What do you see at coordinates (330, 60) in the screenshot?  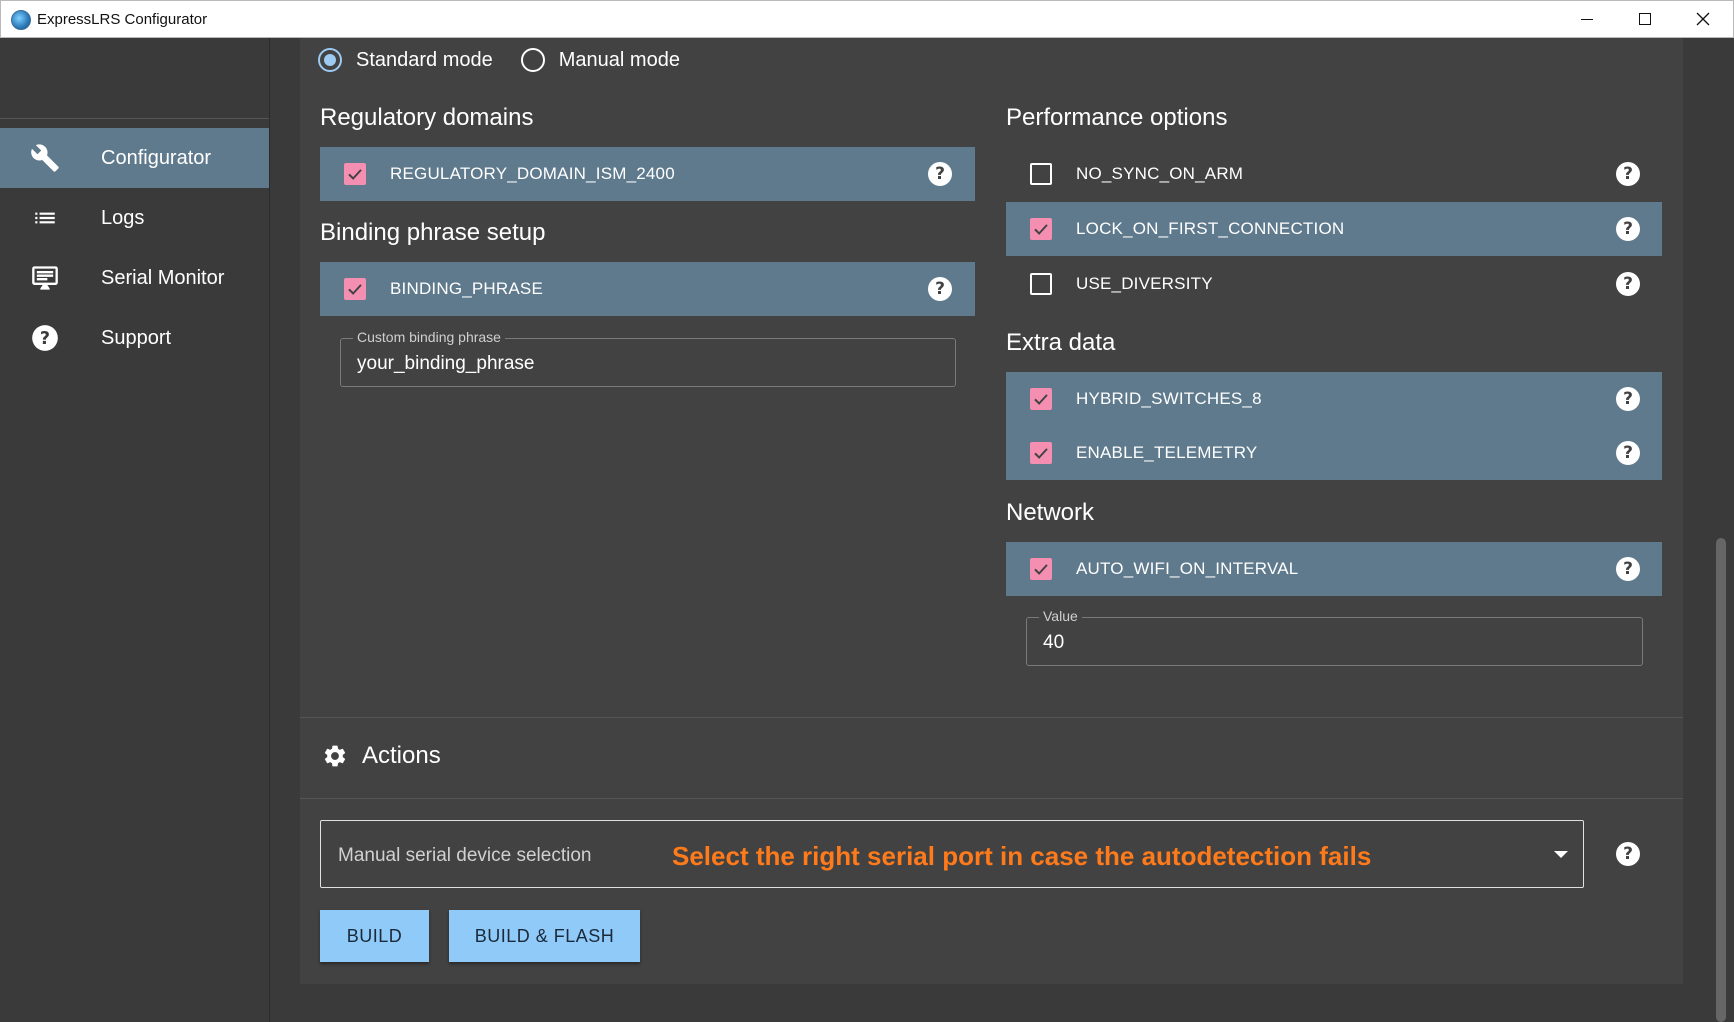 I see `standard-mode-radio` at bounding box center [330, 60].